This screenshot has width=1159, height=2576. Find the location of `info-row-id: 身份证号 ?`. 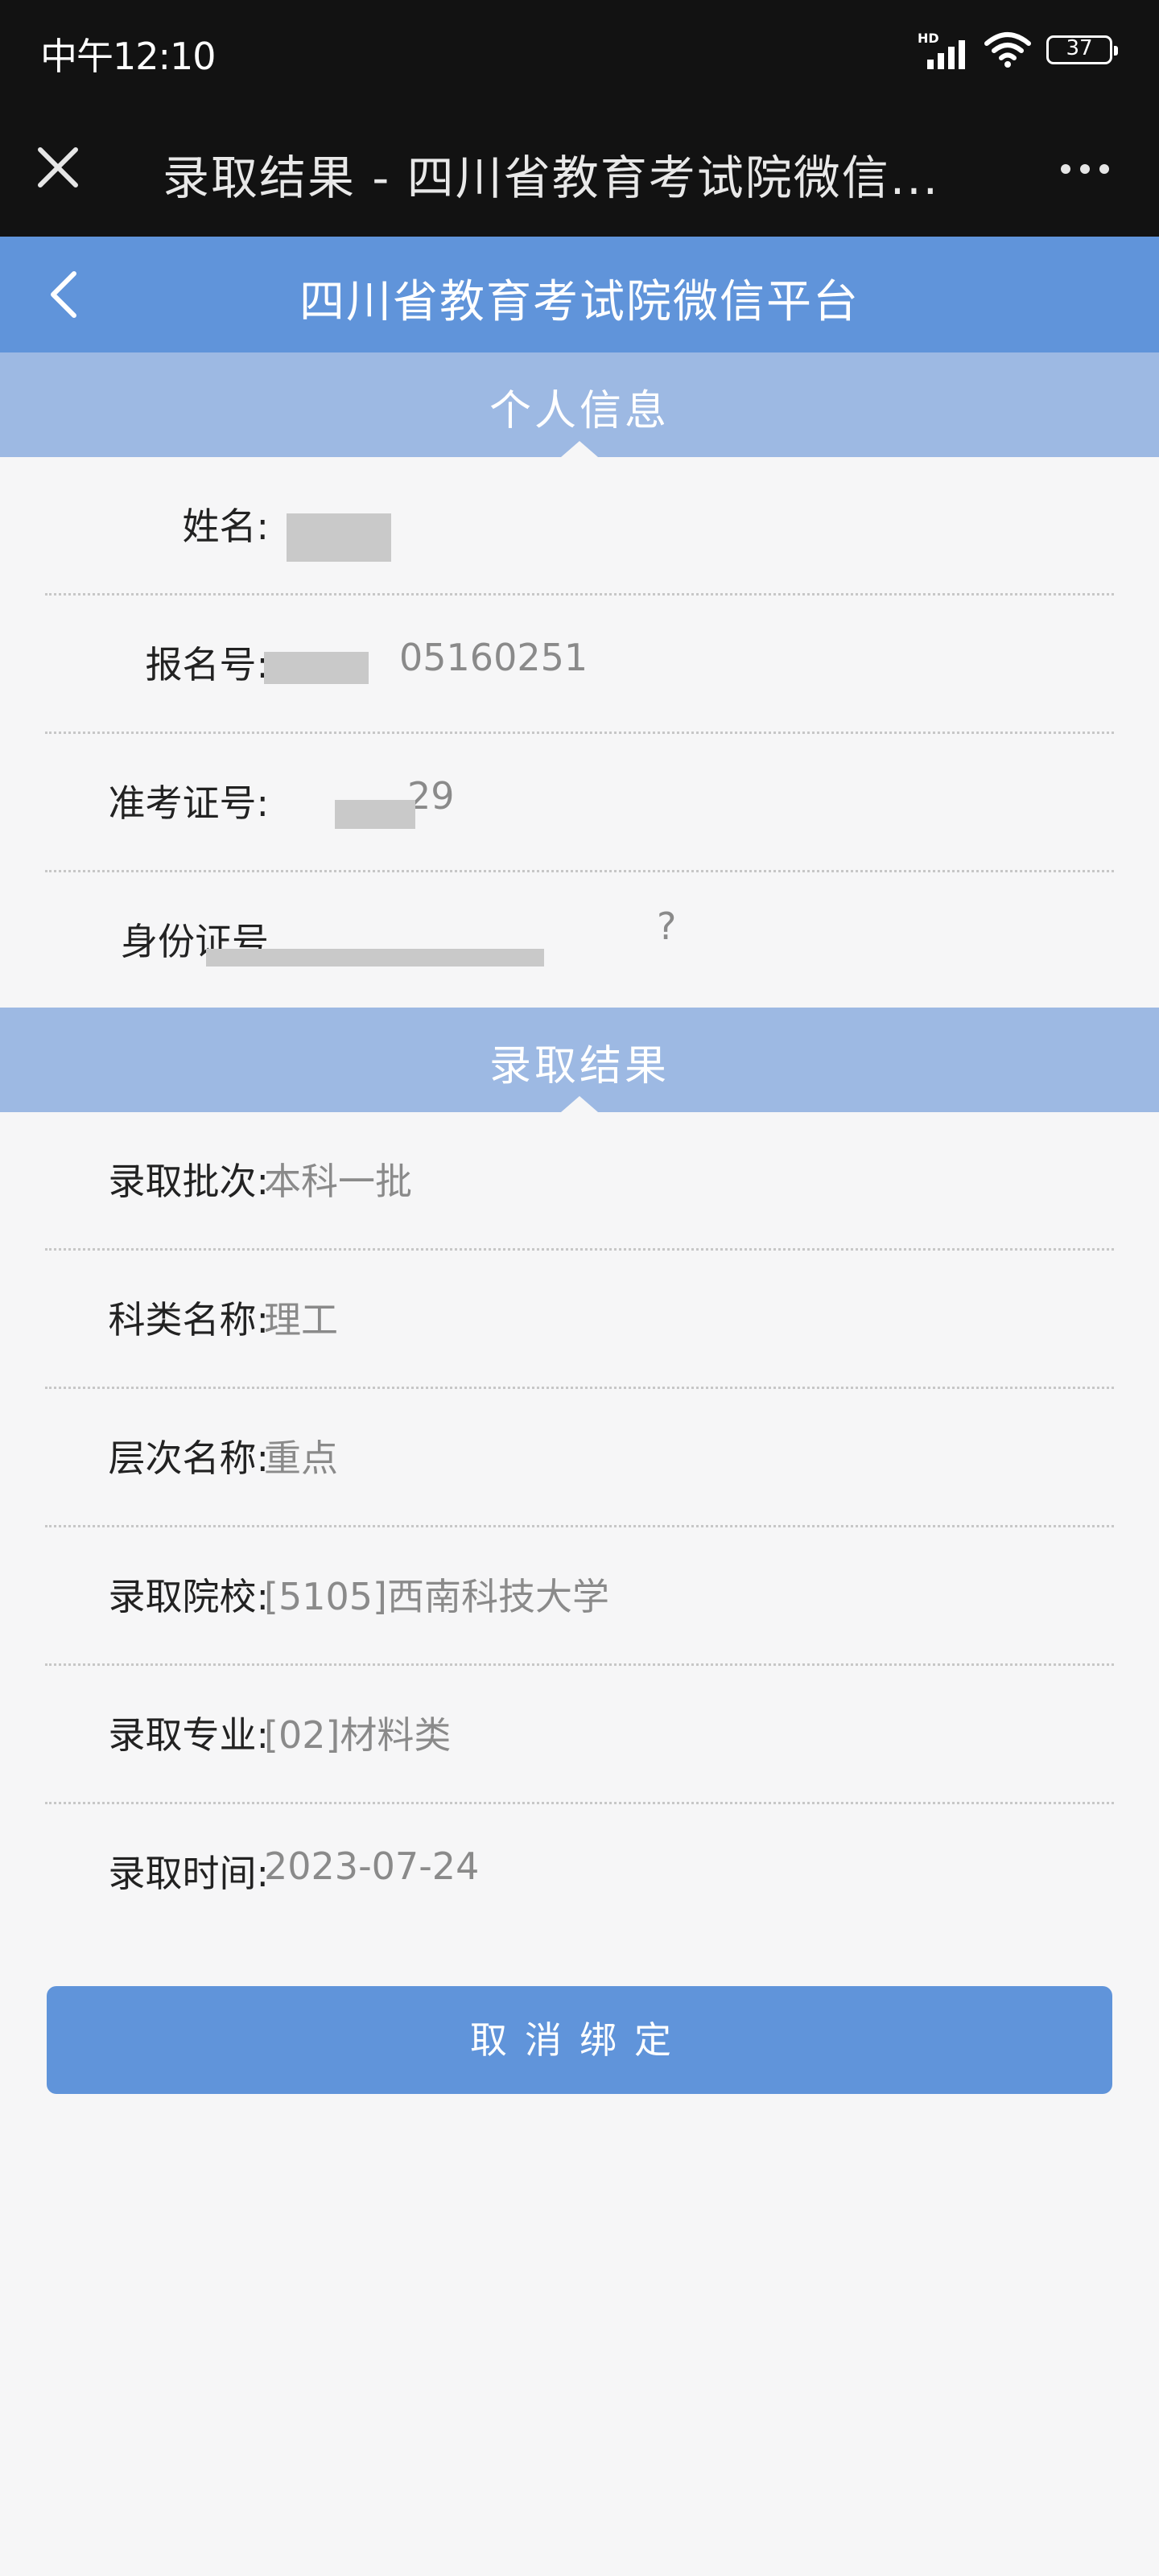

info-row-id: 身份证号 ? is located at coordinates (579, 941).